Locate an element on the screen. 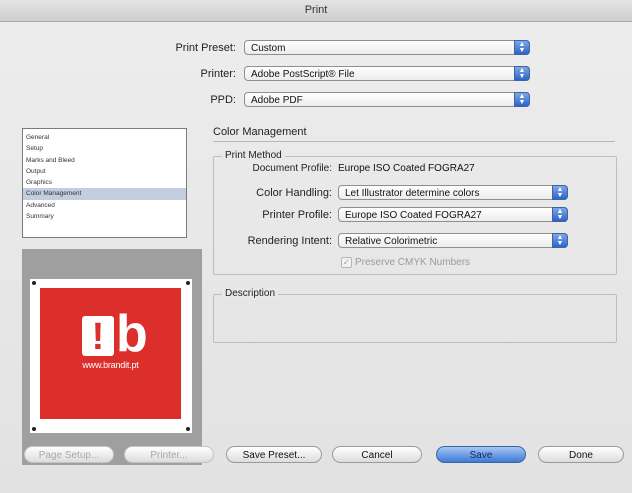  description-group: Description is located at coordinates (415, 315).